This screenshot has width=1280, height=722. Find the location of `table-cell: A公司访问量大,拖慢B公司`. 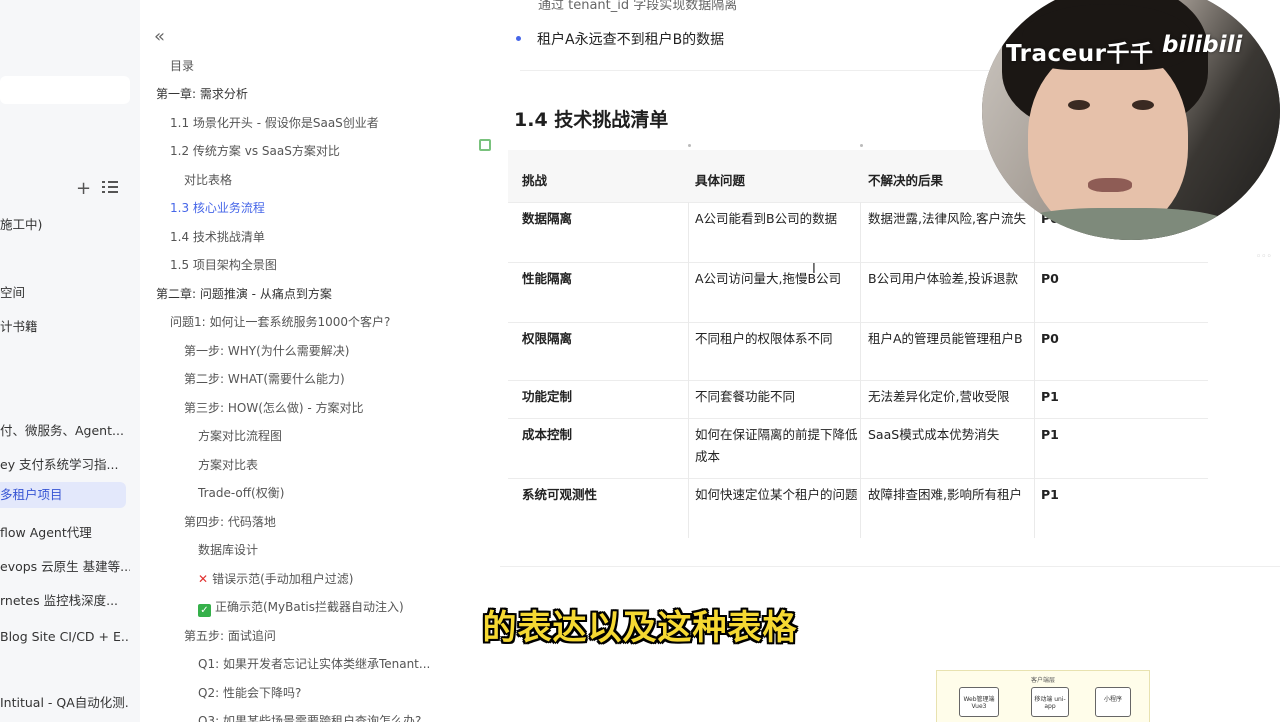

table-cell: A公司访问量大,拖慢B公司 is located at coordinates (768, 278).